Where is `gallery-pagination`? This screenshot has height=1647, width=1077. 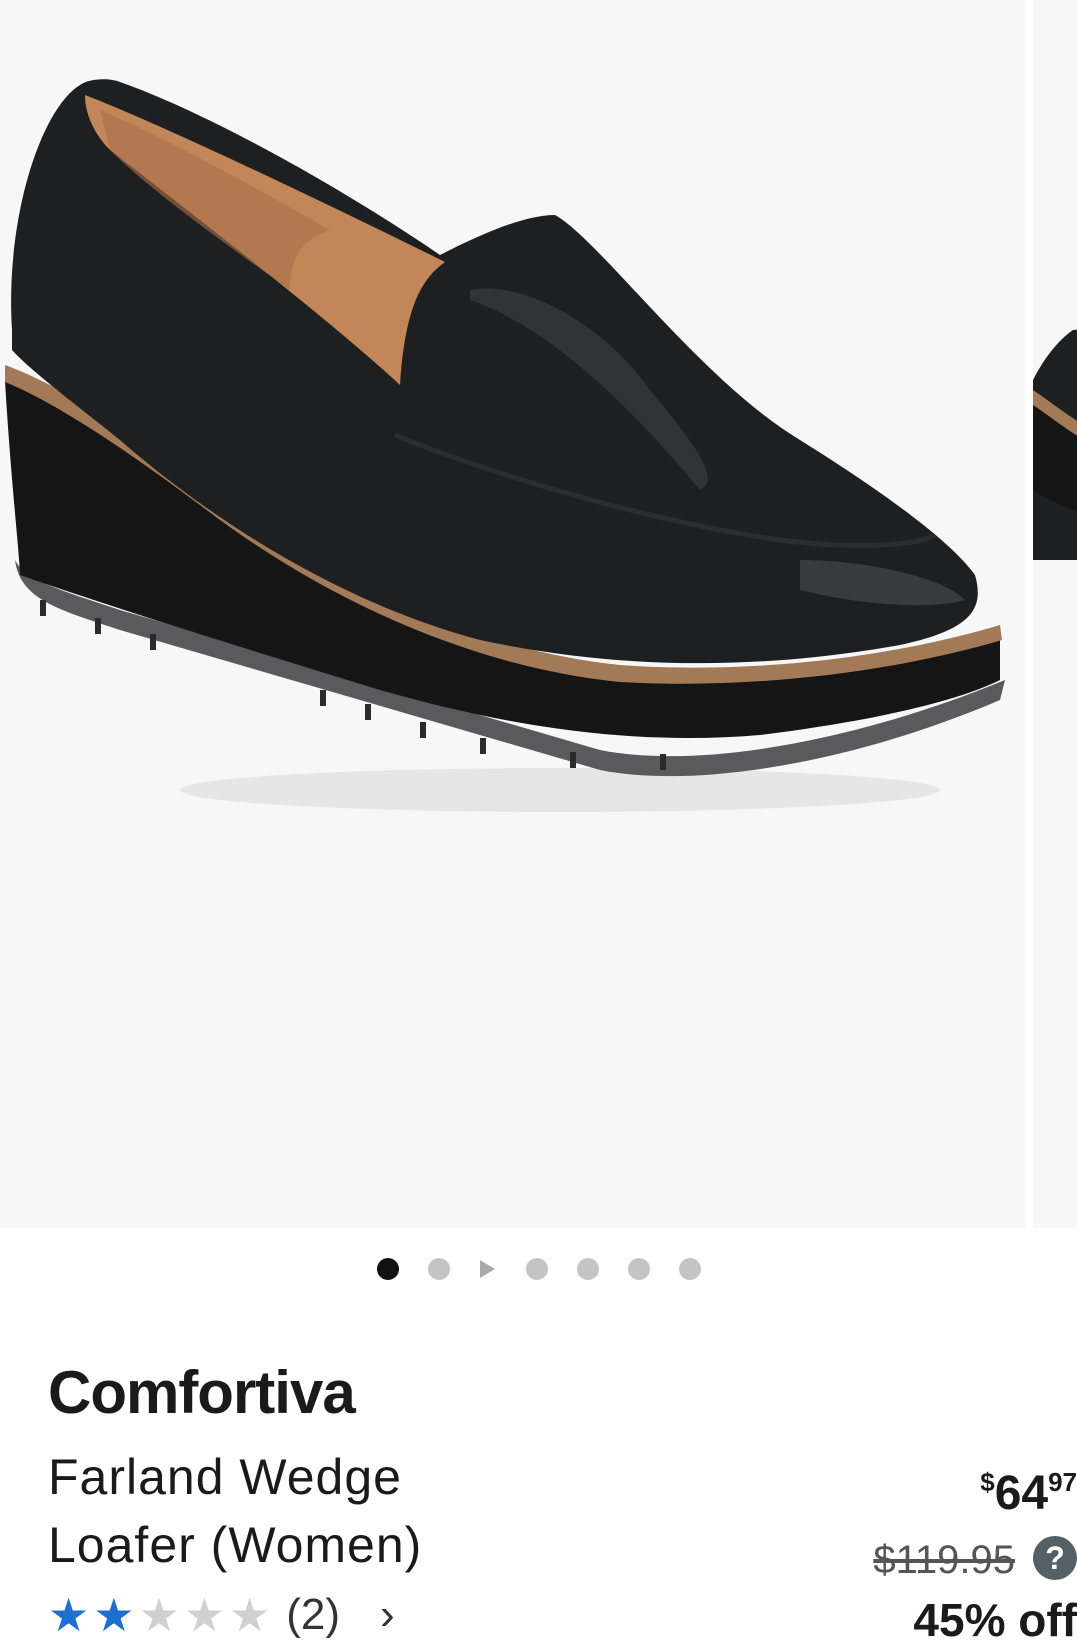 gallery-pagination is located at coordinates (538, 1269).